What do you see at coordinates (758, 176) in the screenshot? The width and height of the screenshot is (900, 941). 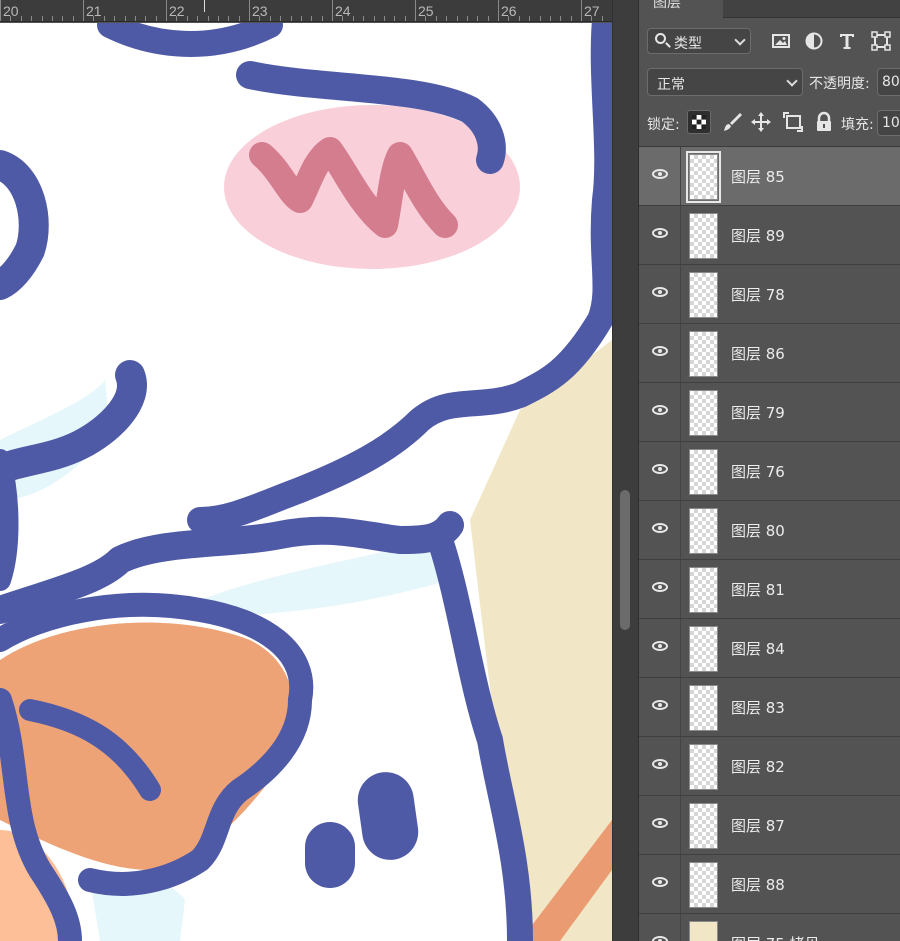 I see `layer-name: 图层 85` at bounding box center [758, 176].